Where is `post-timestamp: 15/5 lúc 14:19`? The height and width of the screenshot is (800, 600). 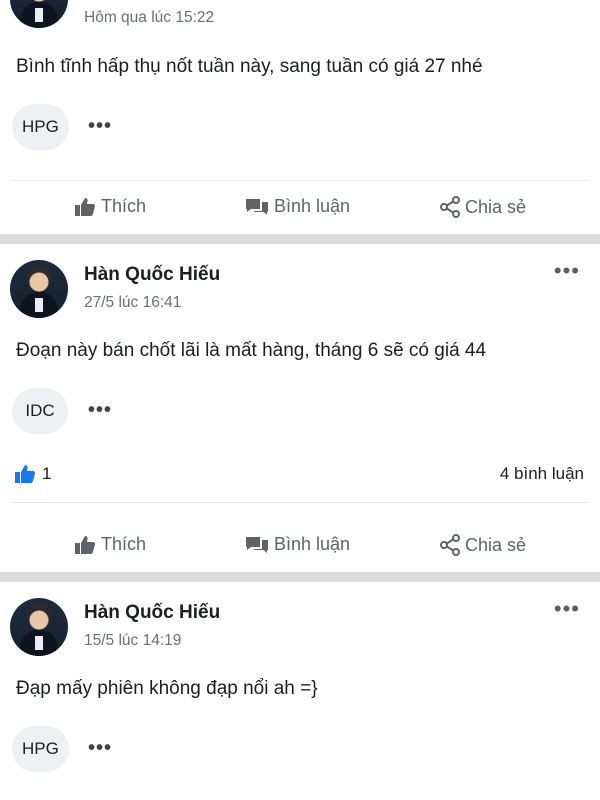 post-timestamp: 15/5 lúc 14:19 is located at coordinates (133, 640).